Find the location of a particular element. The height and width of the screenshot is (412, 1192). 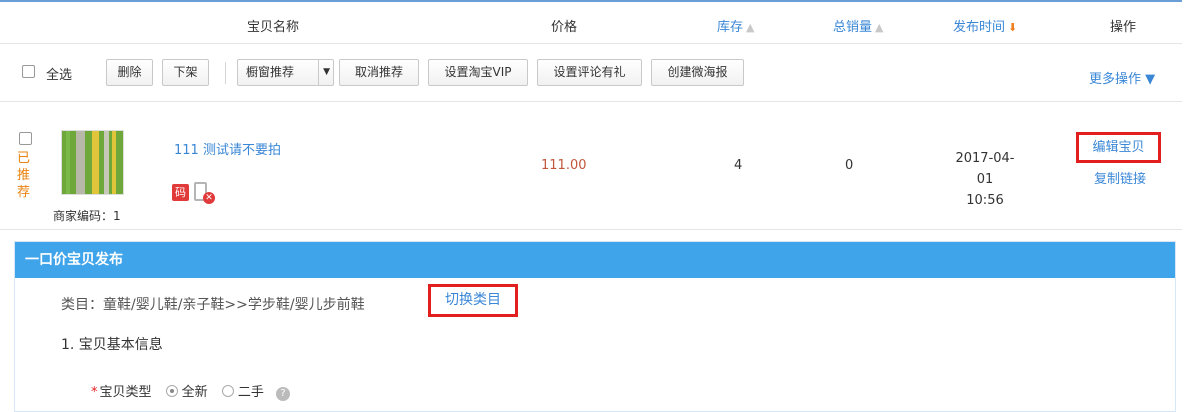

switch-category-link: 切换类目 is located at coordinates (473, 300).